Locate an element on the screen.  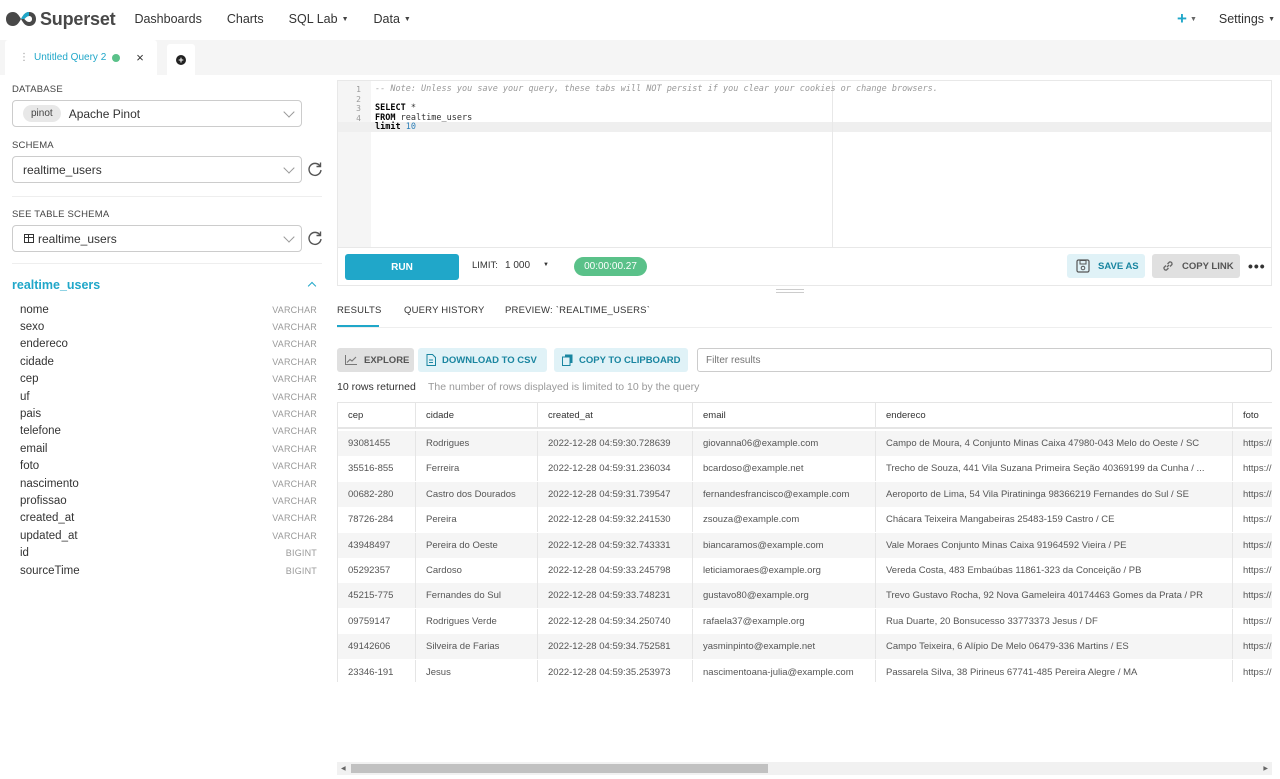
column-header: cep is located at coordinates (377, 415).